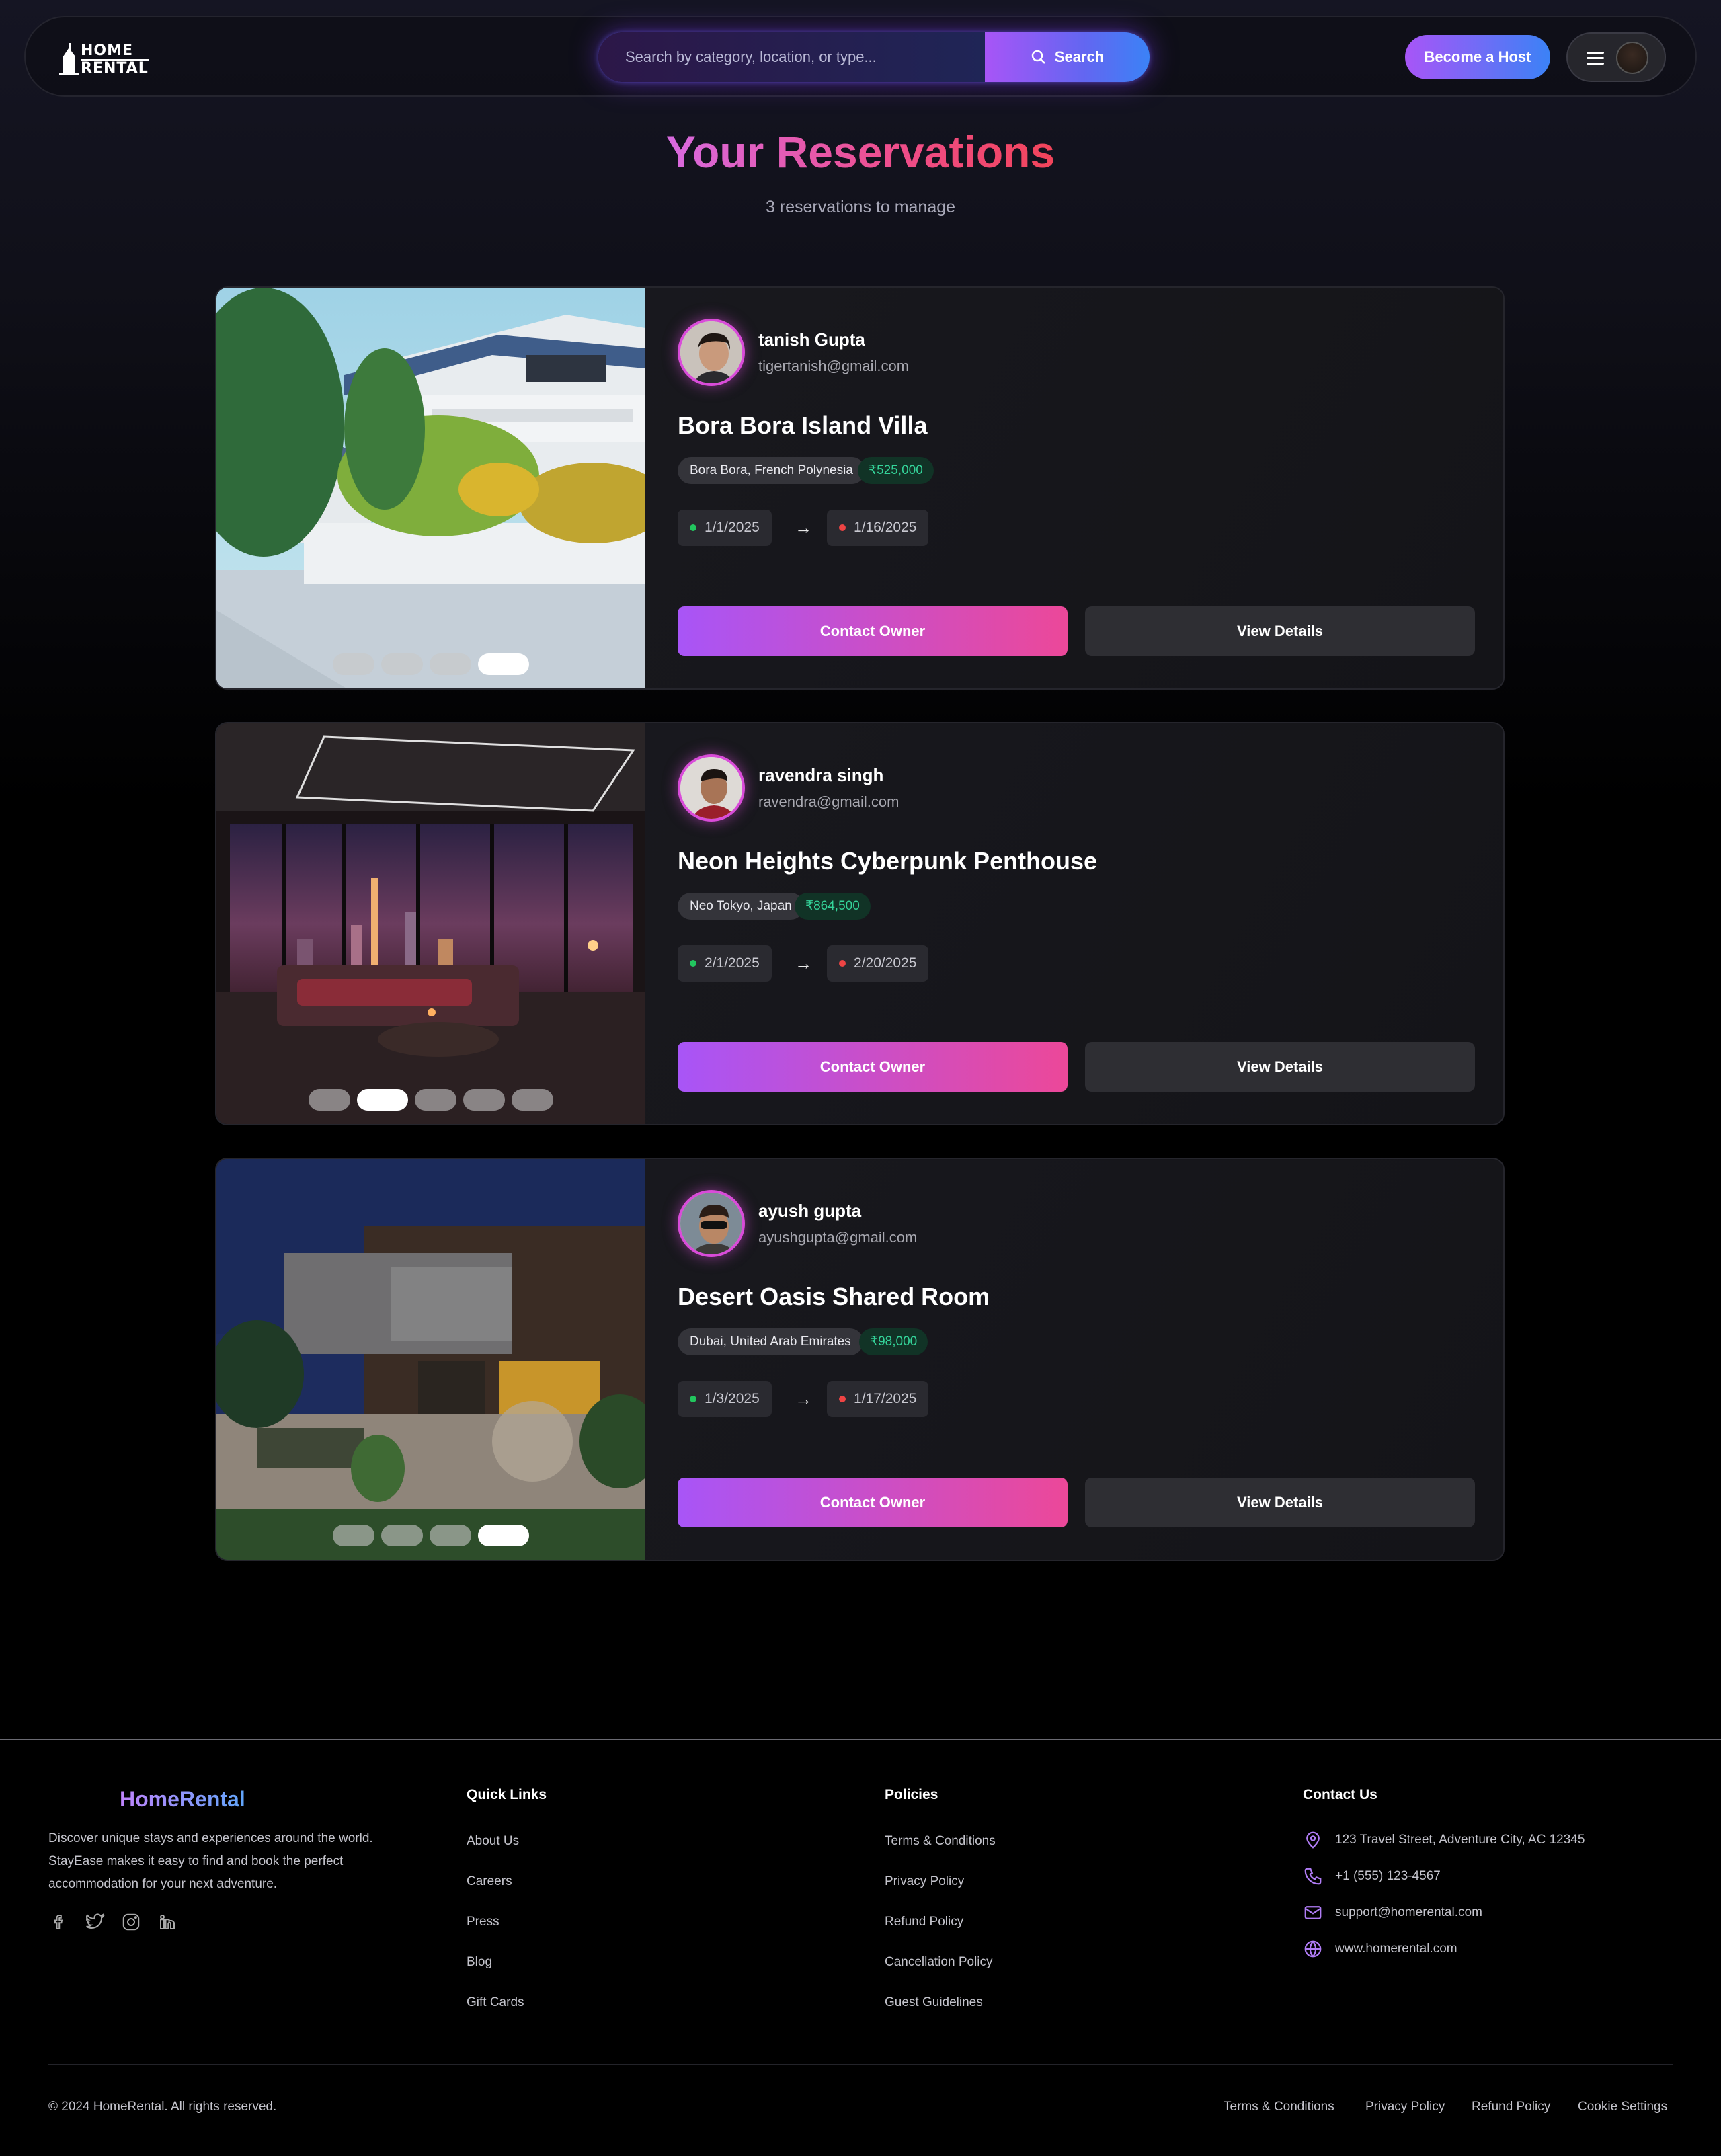 This screenshot has width=1721, height=2156. I want to click on search-button: Search, so click(1067, 57).